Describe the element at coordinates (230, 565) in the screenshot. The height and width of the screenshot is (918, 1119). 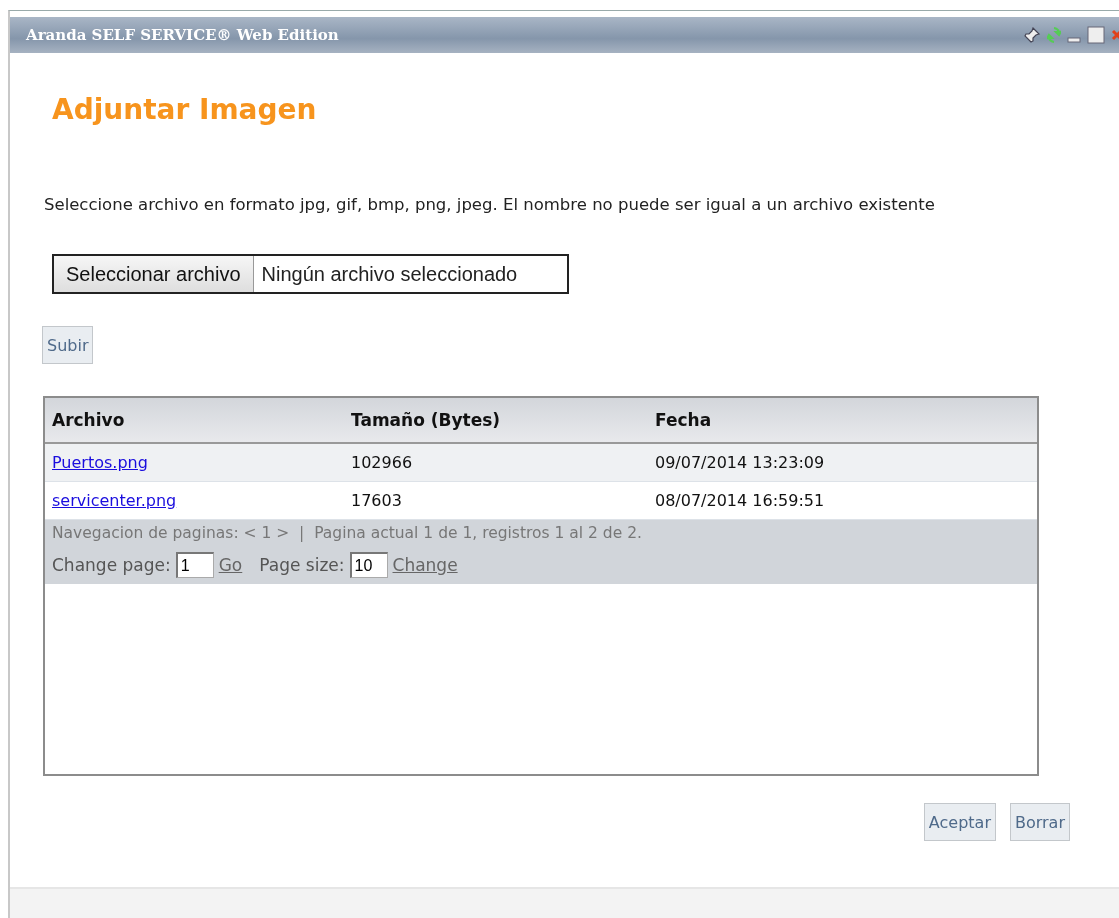
I see `go-link: Go` at that location.